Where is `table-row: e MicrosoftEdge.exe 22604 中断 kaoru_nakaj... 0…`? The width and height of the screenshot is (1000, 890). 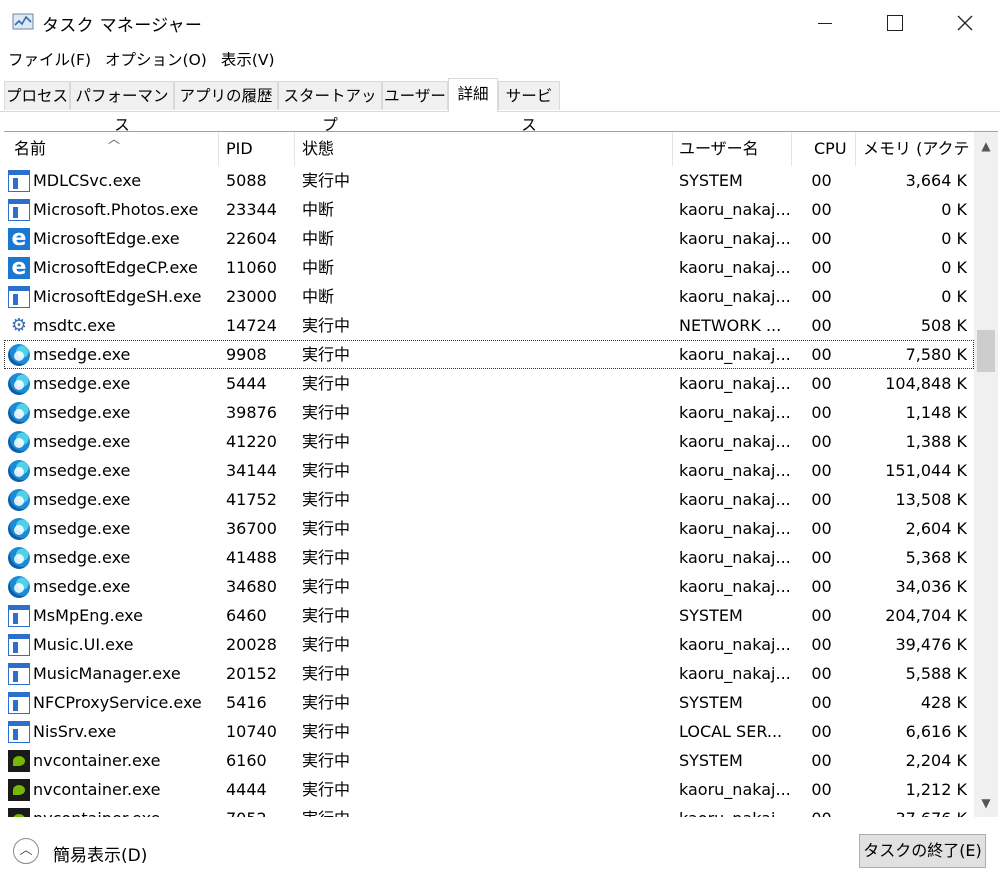
table-row: e MicrosoftEdge.exe 22604 中断 kaoru_nakaj... 0… is located at coordinates (489, 238).